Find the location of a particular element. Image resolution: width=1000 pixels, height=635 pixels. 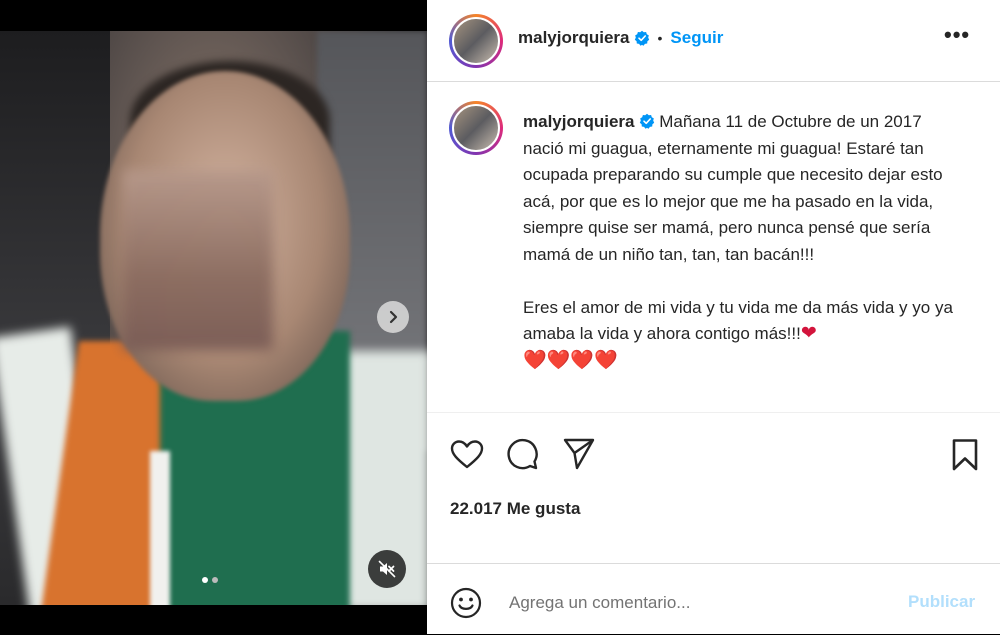

more-options-button: ••• is located at coordinates (957, 35).